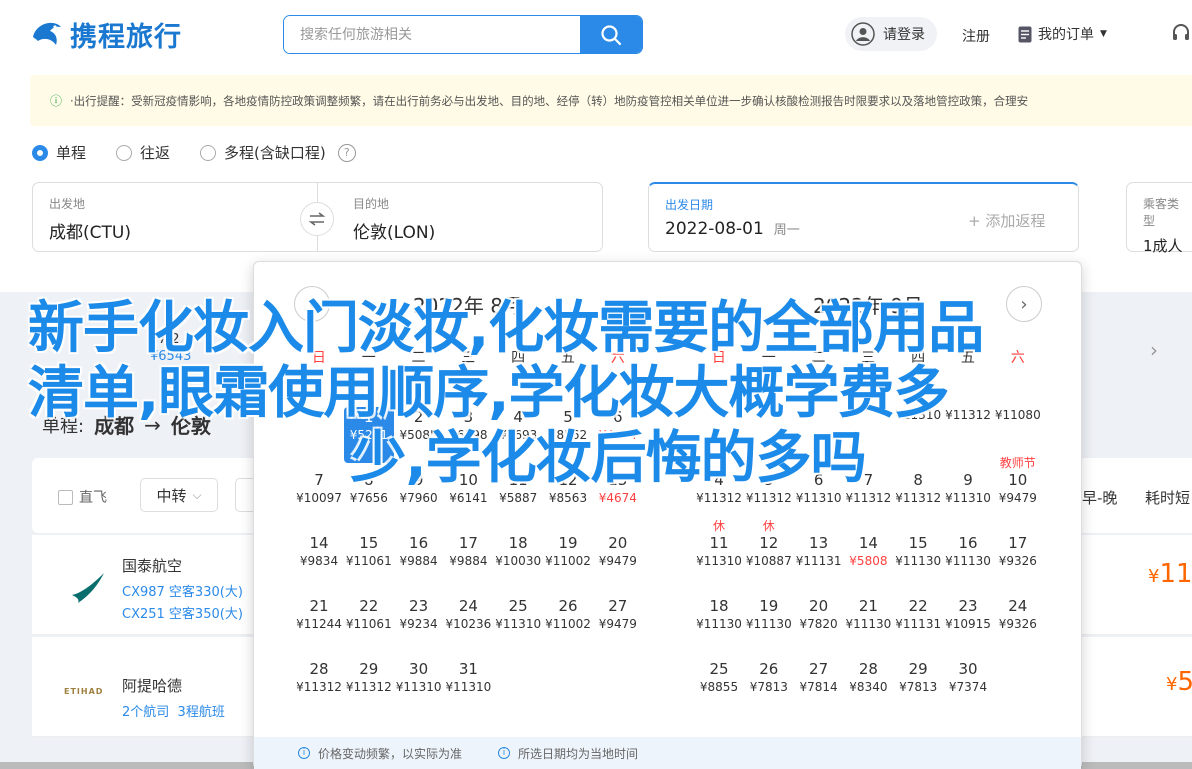 The image size is (1192, 769). I want to click on calendar-day: 18 ¥11130, so click(719, 624).